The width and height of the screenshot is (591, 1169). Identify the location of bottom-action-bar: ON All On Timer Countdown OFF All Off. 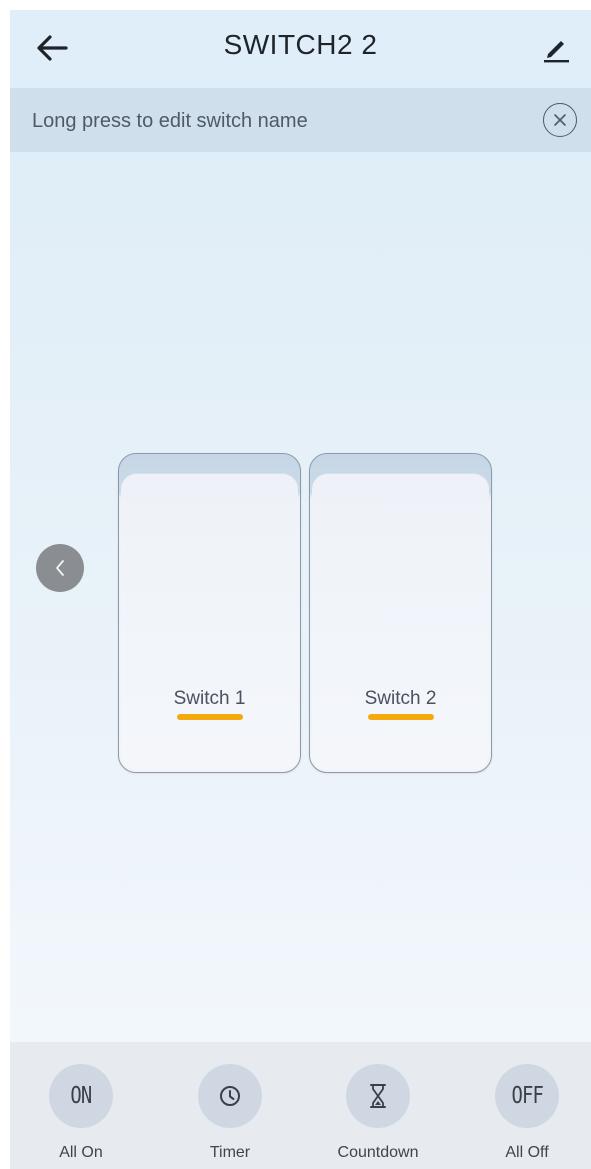
(300, 1105).